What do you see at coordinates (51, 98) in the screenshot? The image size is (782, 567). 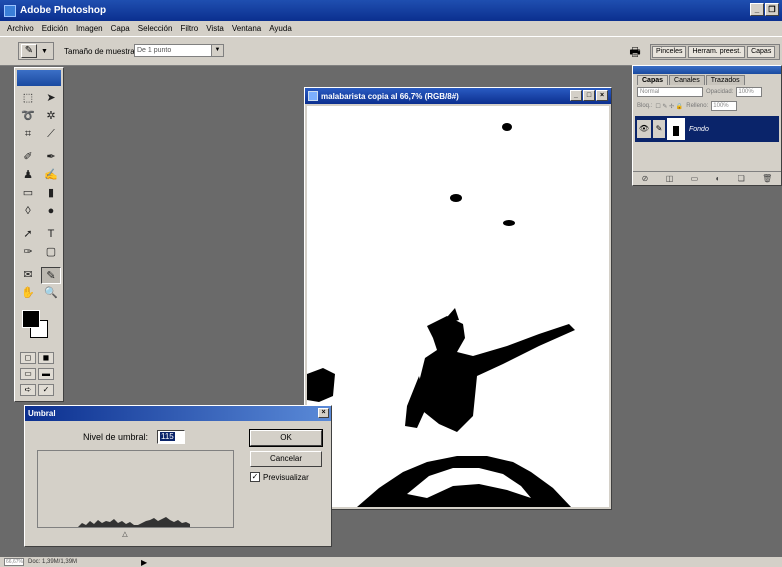 I see `move-tool-icon: ➤` at bounding box center [51, 98].